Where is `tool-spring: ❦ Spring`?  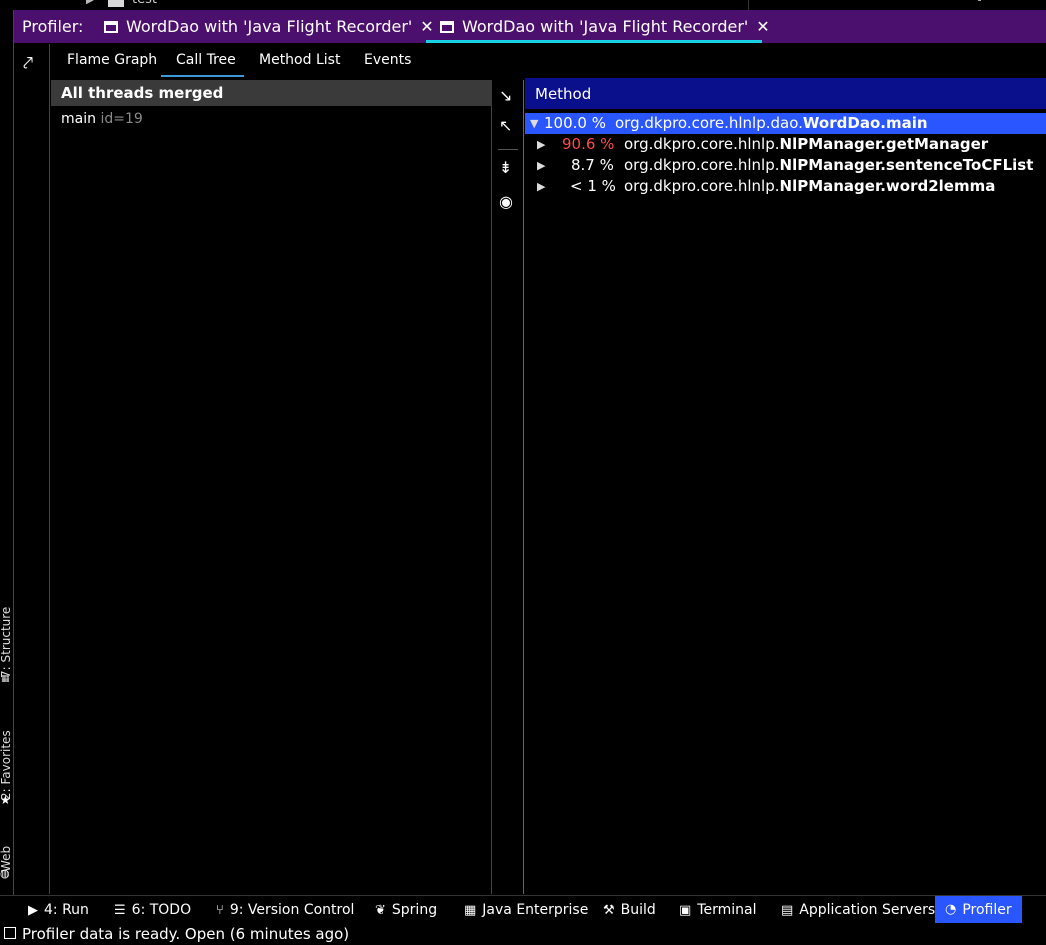 tool-spring: ❦ Spring is located at coordinates (406, 910).